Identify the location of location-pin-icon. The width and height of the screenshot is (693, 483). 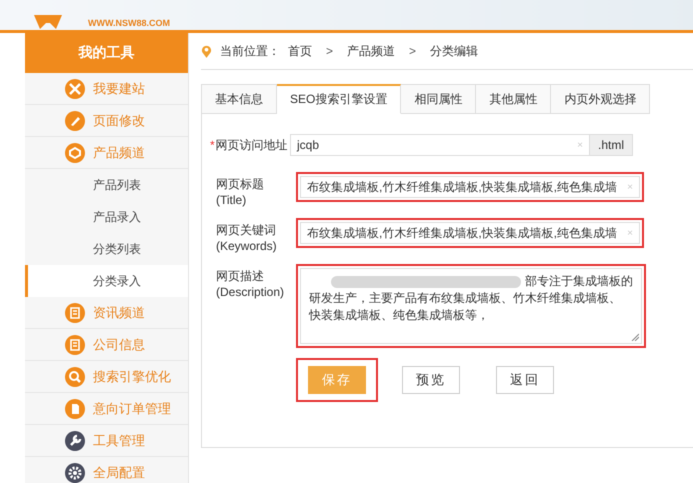
(206, 51).